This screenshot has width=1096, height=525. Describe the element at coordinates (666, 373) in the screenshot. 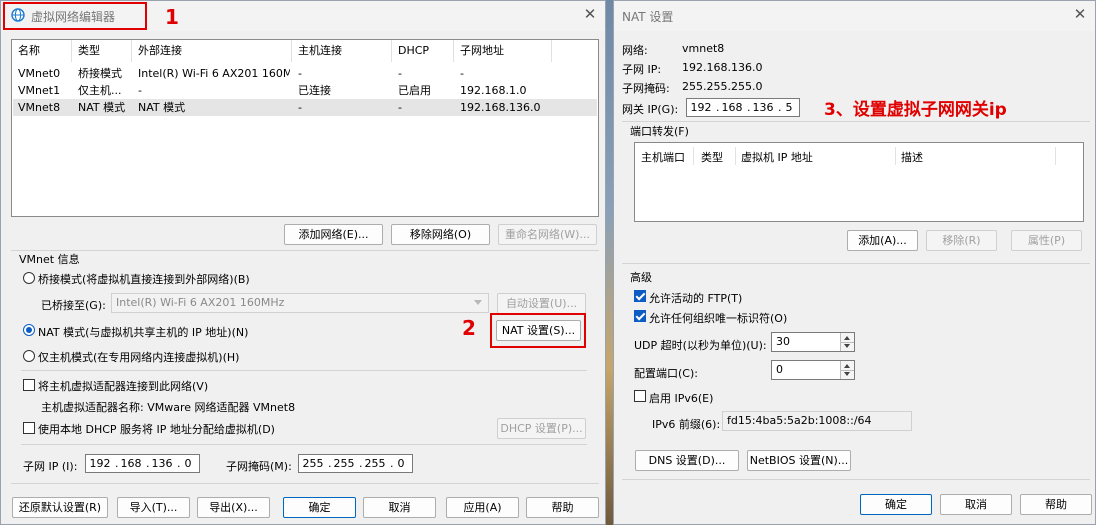

I see `config-port-label: 配置端口(C):` at that location.